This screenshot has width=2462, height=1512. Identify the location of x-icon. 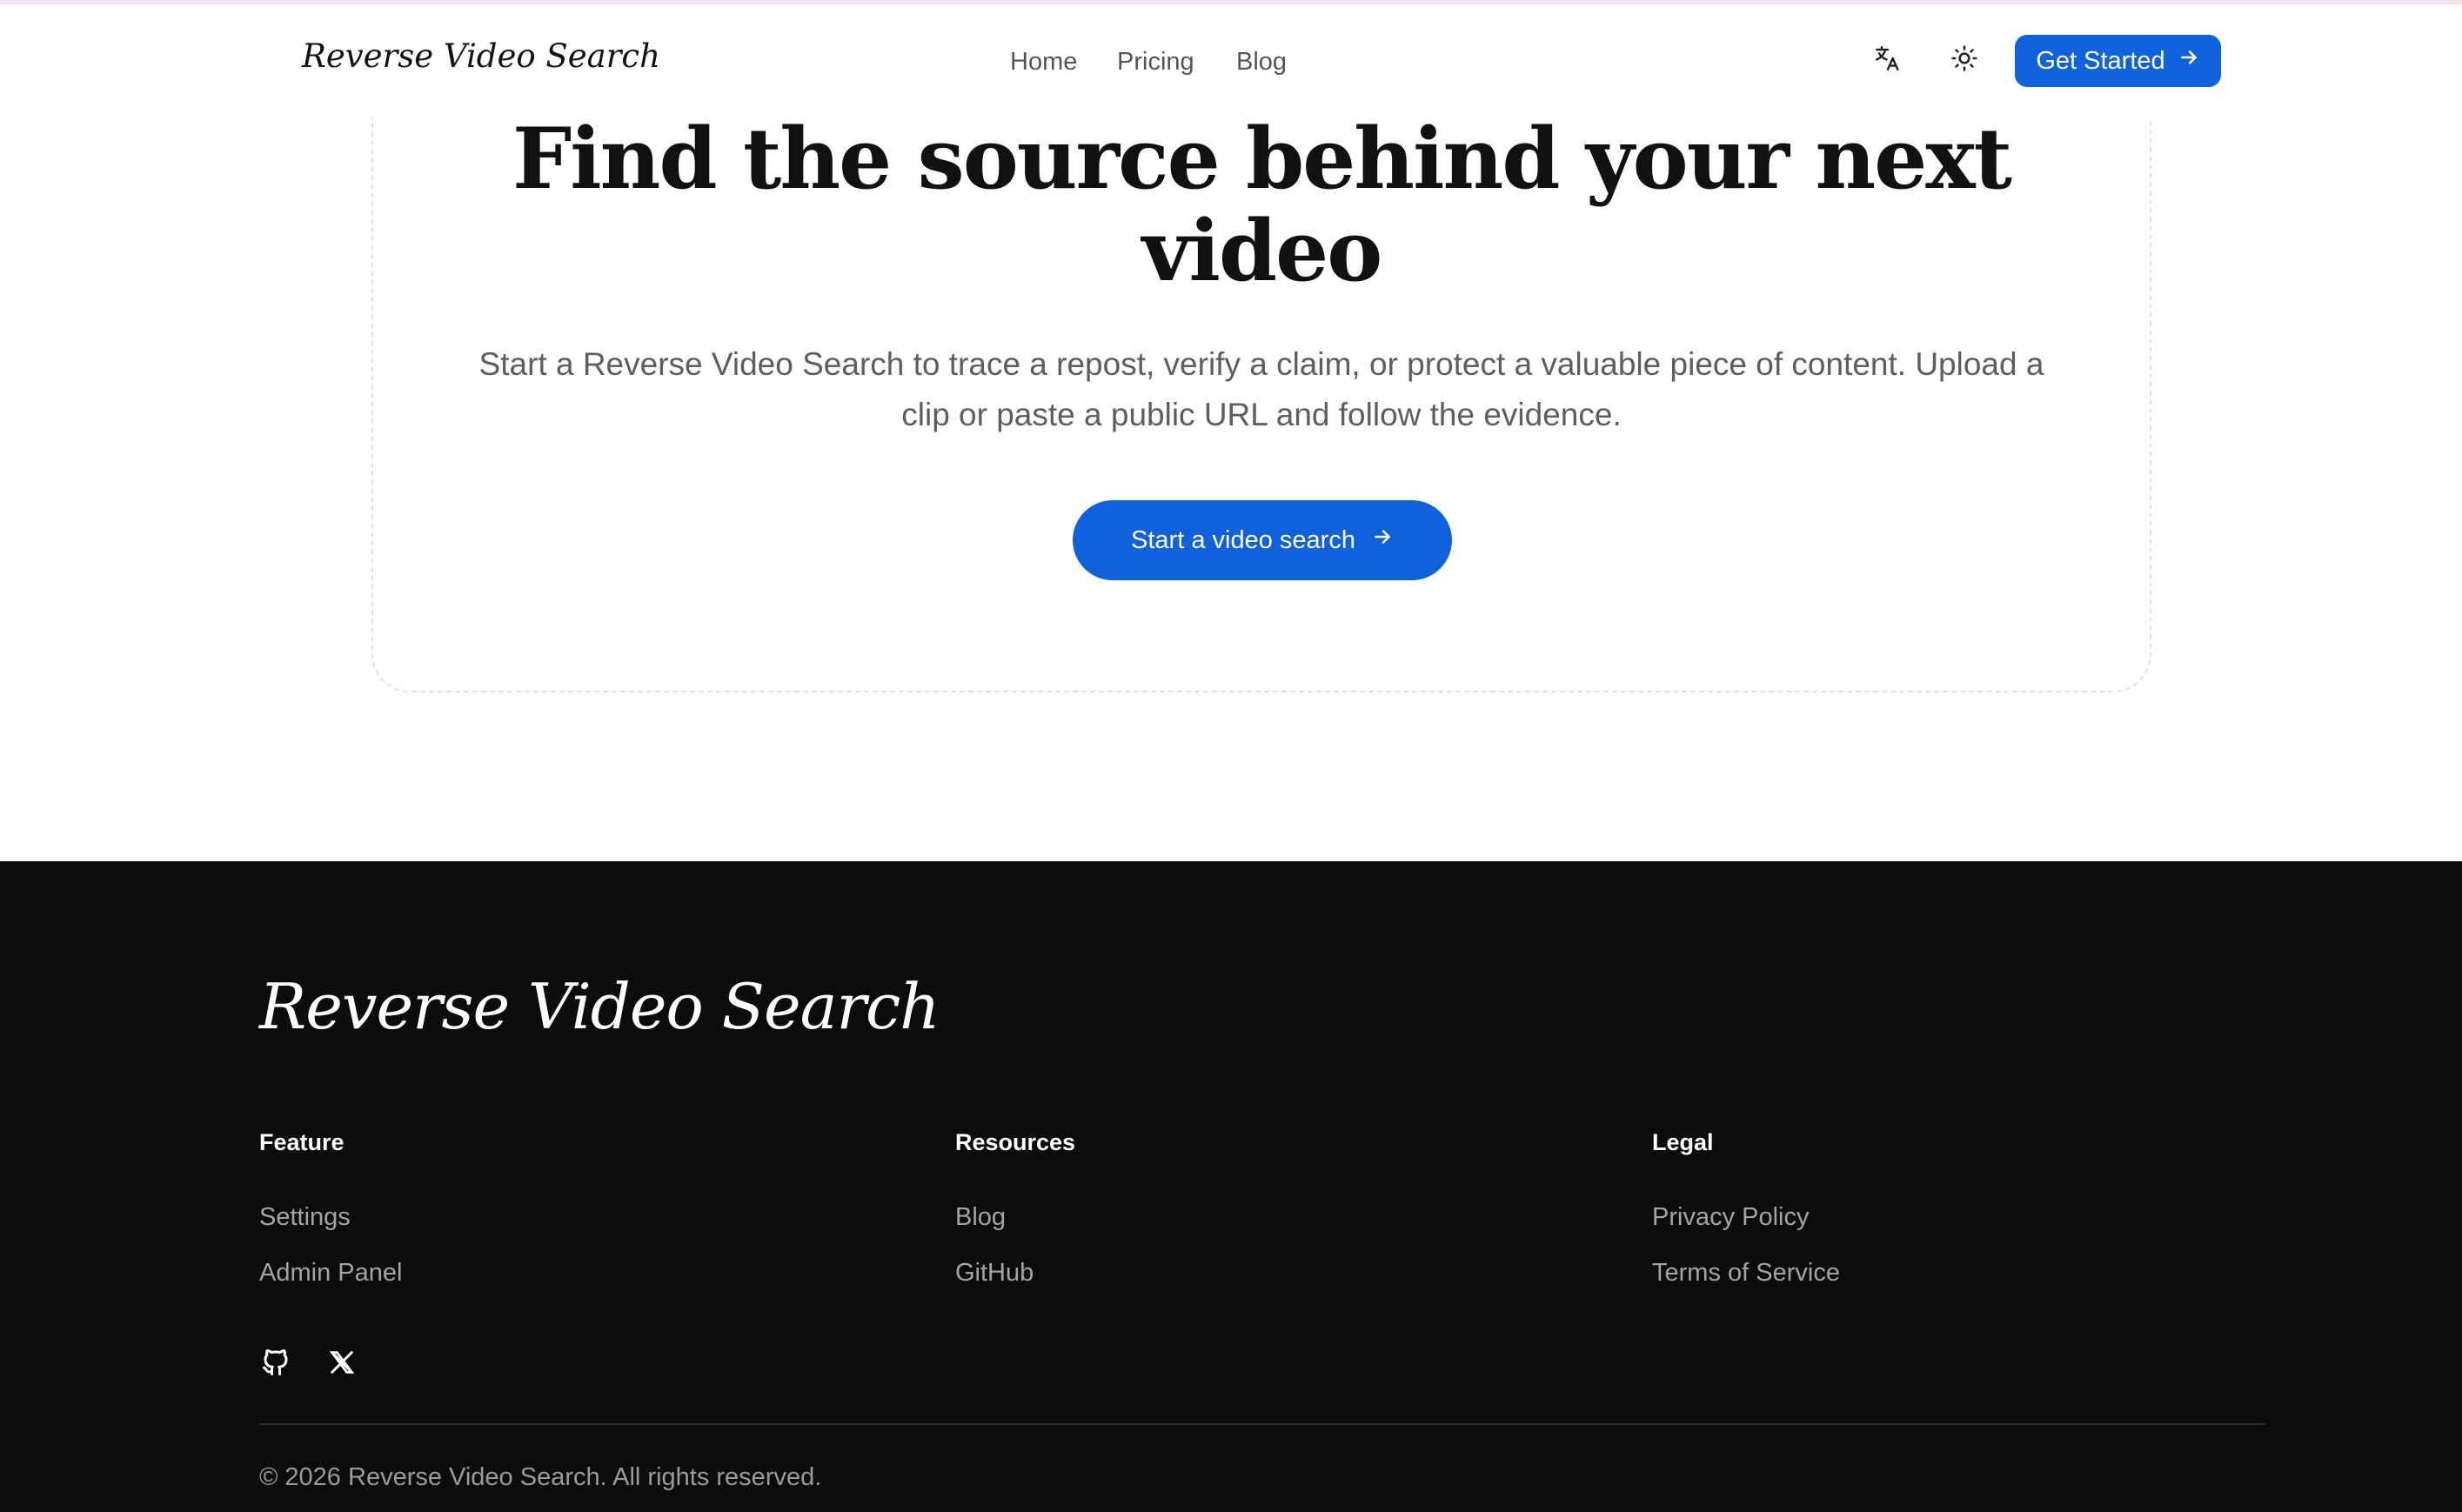
(341, 1362).